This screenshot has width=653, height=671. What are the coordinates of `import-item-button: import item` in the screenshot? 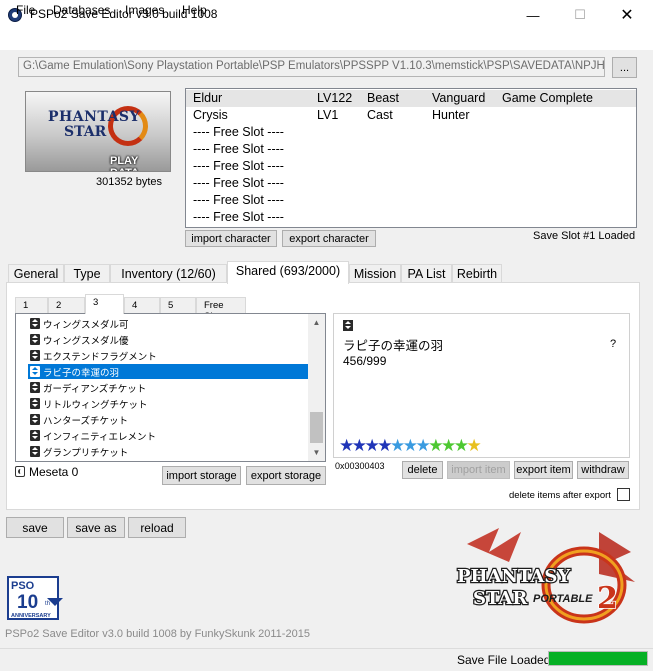 It's located at (478, 470).